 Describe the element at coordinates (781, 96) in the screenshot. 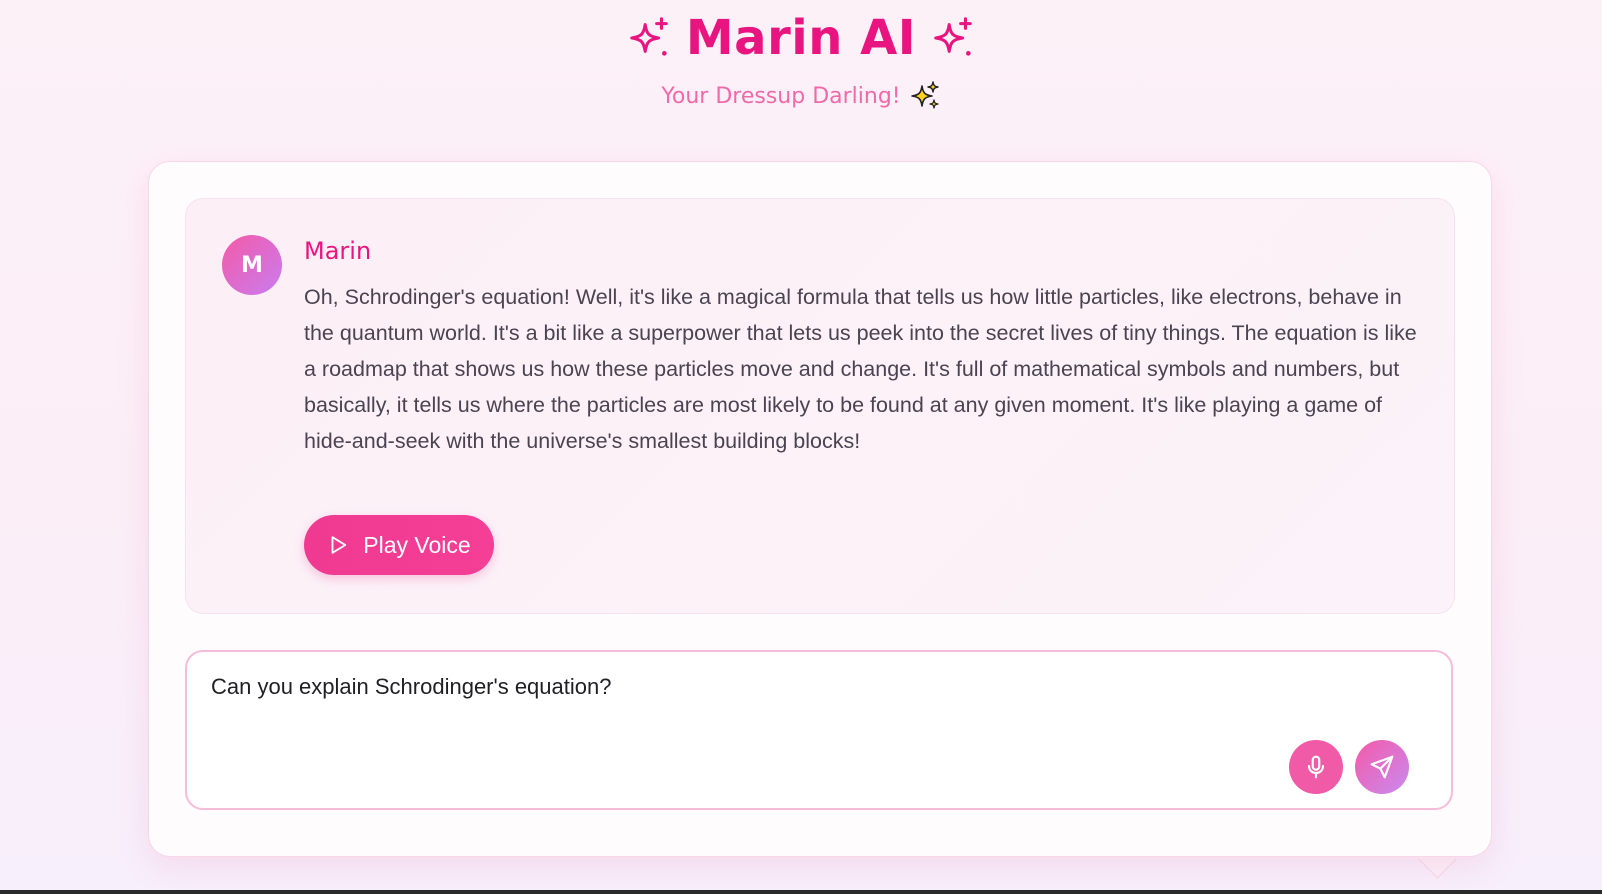

I see `app-subtitle: Your Dressup Darling!` at that location.